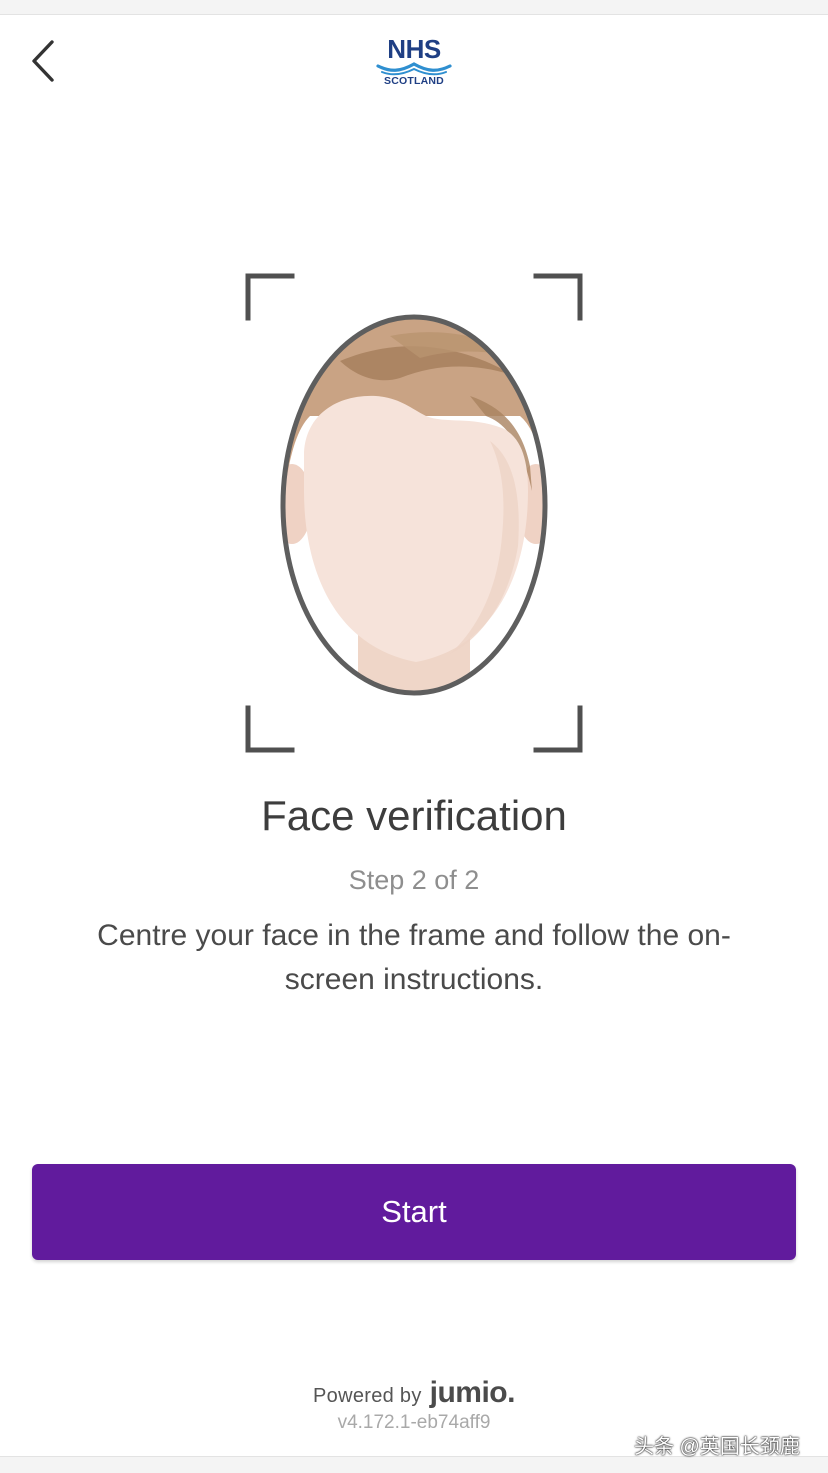 The image size is (828, 1473). I want to click on page-title: Face verification, so click(414, 815).